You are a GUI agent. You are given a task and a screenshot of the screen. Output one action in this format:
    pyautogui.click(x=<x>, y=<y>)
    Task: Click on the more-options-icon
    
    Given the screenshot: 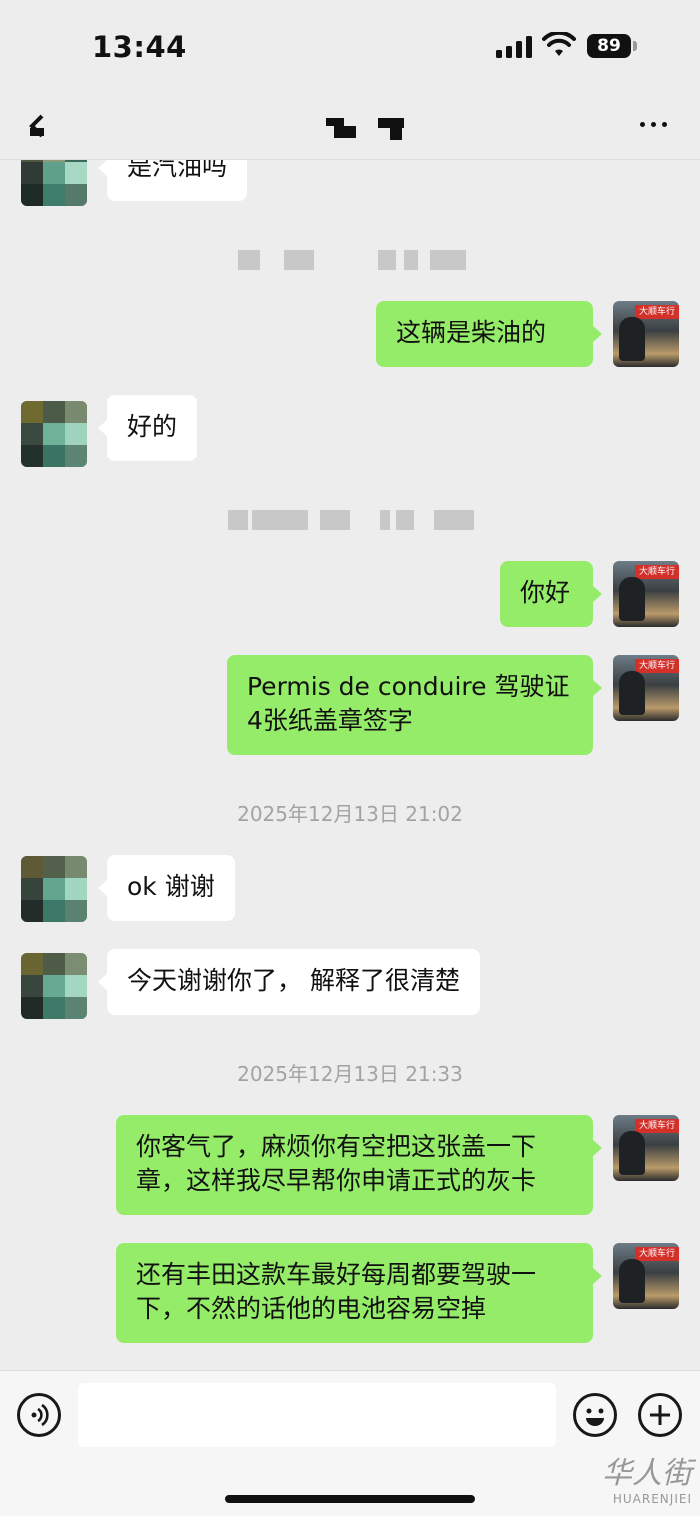 What is the action you would take?
    pyautogui.click(x=654, y=126)
    